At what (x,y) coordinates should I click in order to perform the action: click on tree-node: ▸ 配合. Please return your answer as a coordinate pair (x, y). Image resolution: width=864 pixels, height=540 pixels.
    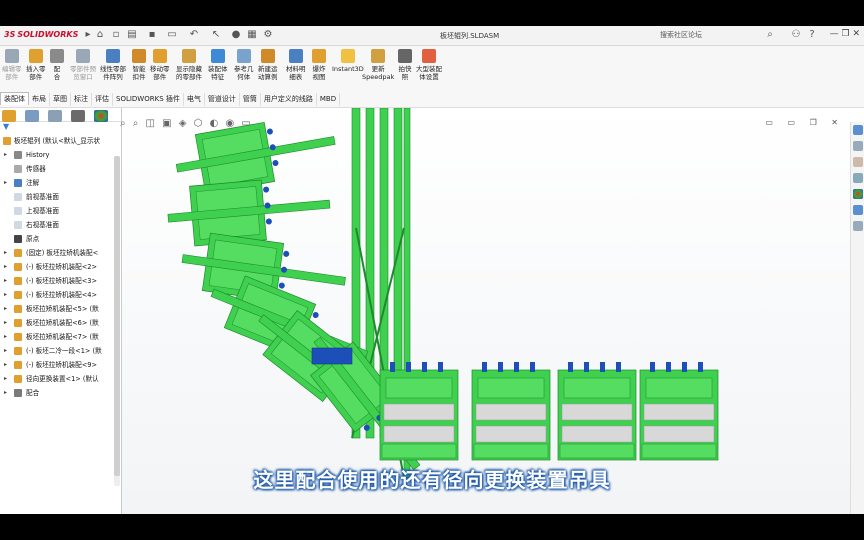
    Looking at the image, I should click on (60, 393).